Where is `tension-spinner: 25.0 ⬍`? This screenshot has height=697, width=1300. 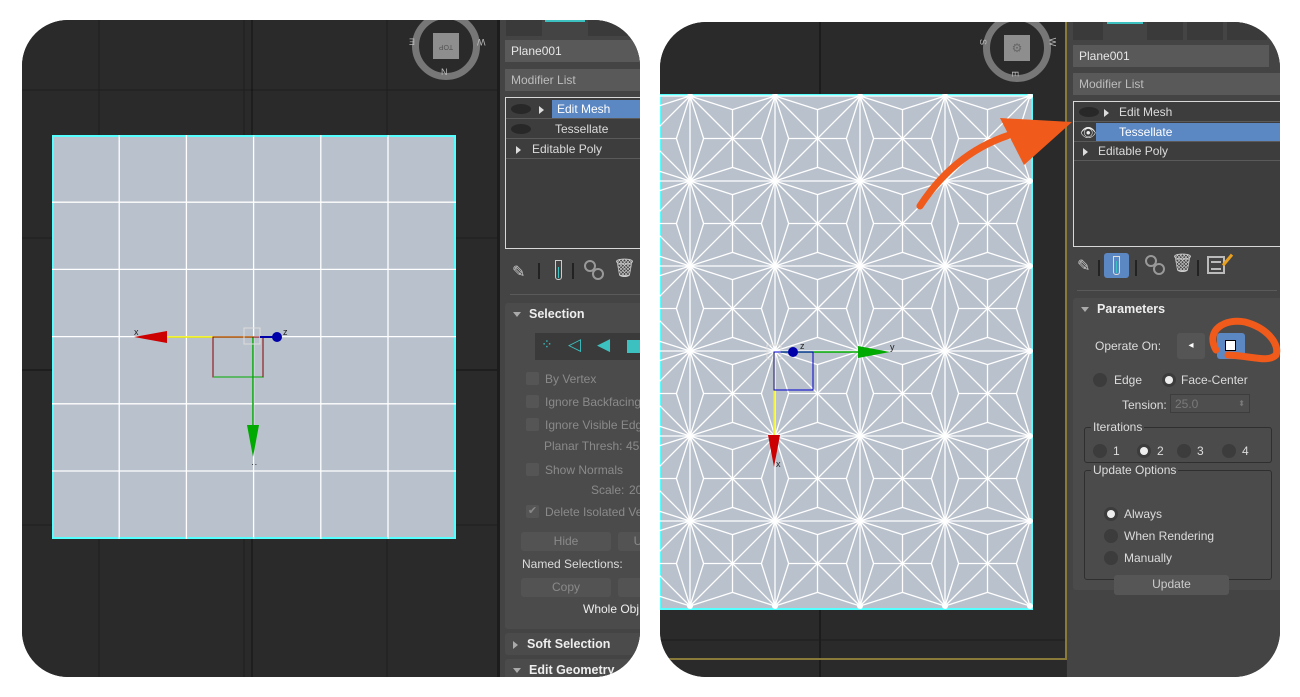 tension-spinner: 25.0 ⬍ is located at coordinates (1210, 403).